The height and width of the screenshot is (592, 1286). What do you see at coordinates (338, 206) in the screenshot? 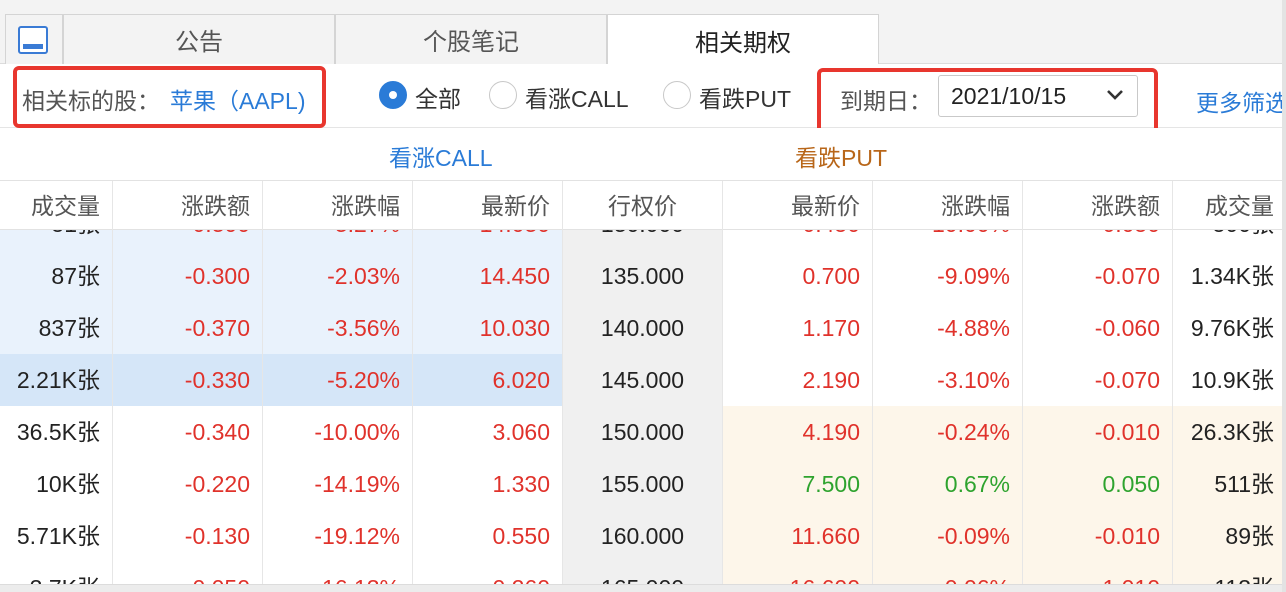
I see `col-call-change-pct: 涨跌幅` at bounding box center [338, 206].